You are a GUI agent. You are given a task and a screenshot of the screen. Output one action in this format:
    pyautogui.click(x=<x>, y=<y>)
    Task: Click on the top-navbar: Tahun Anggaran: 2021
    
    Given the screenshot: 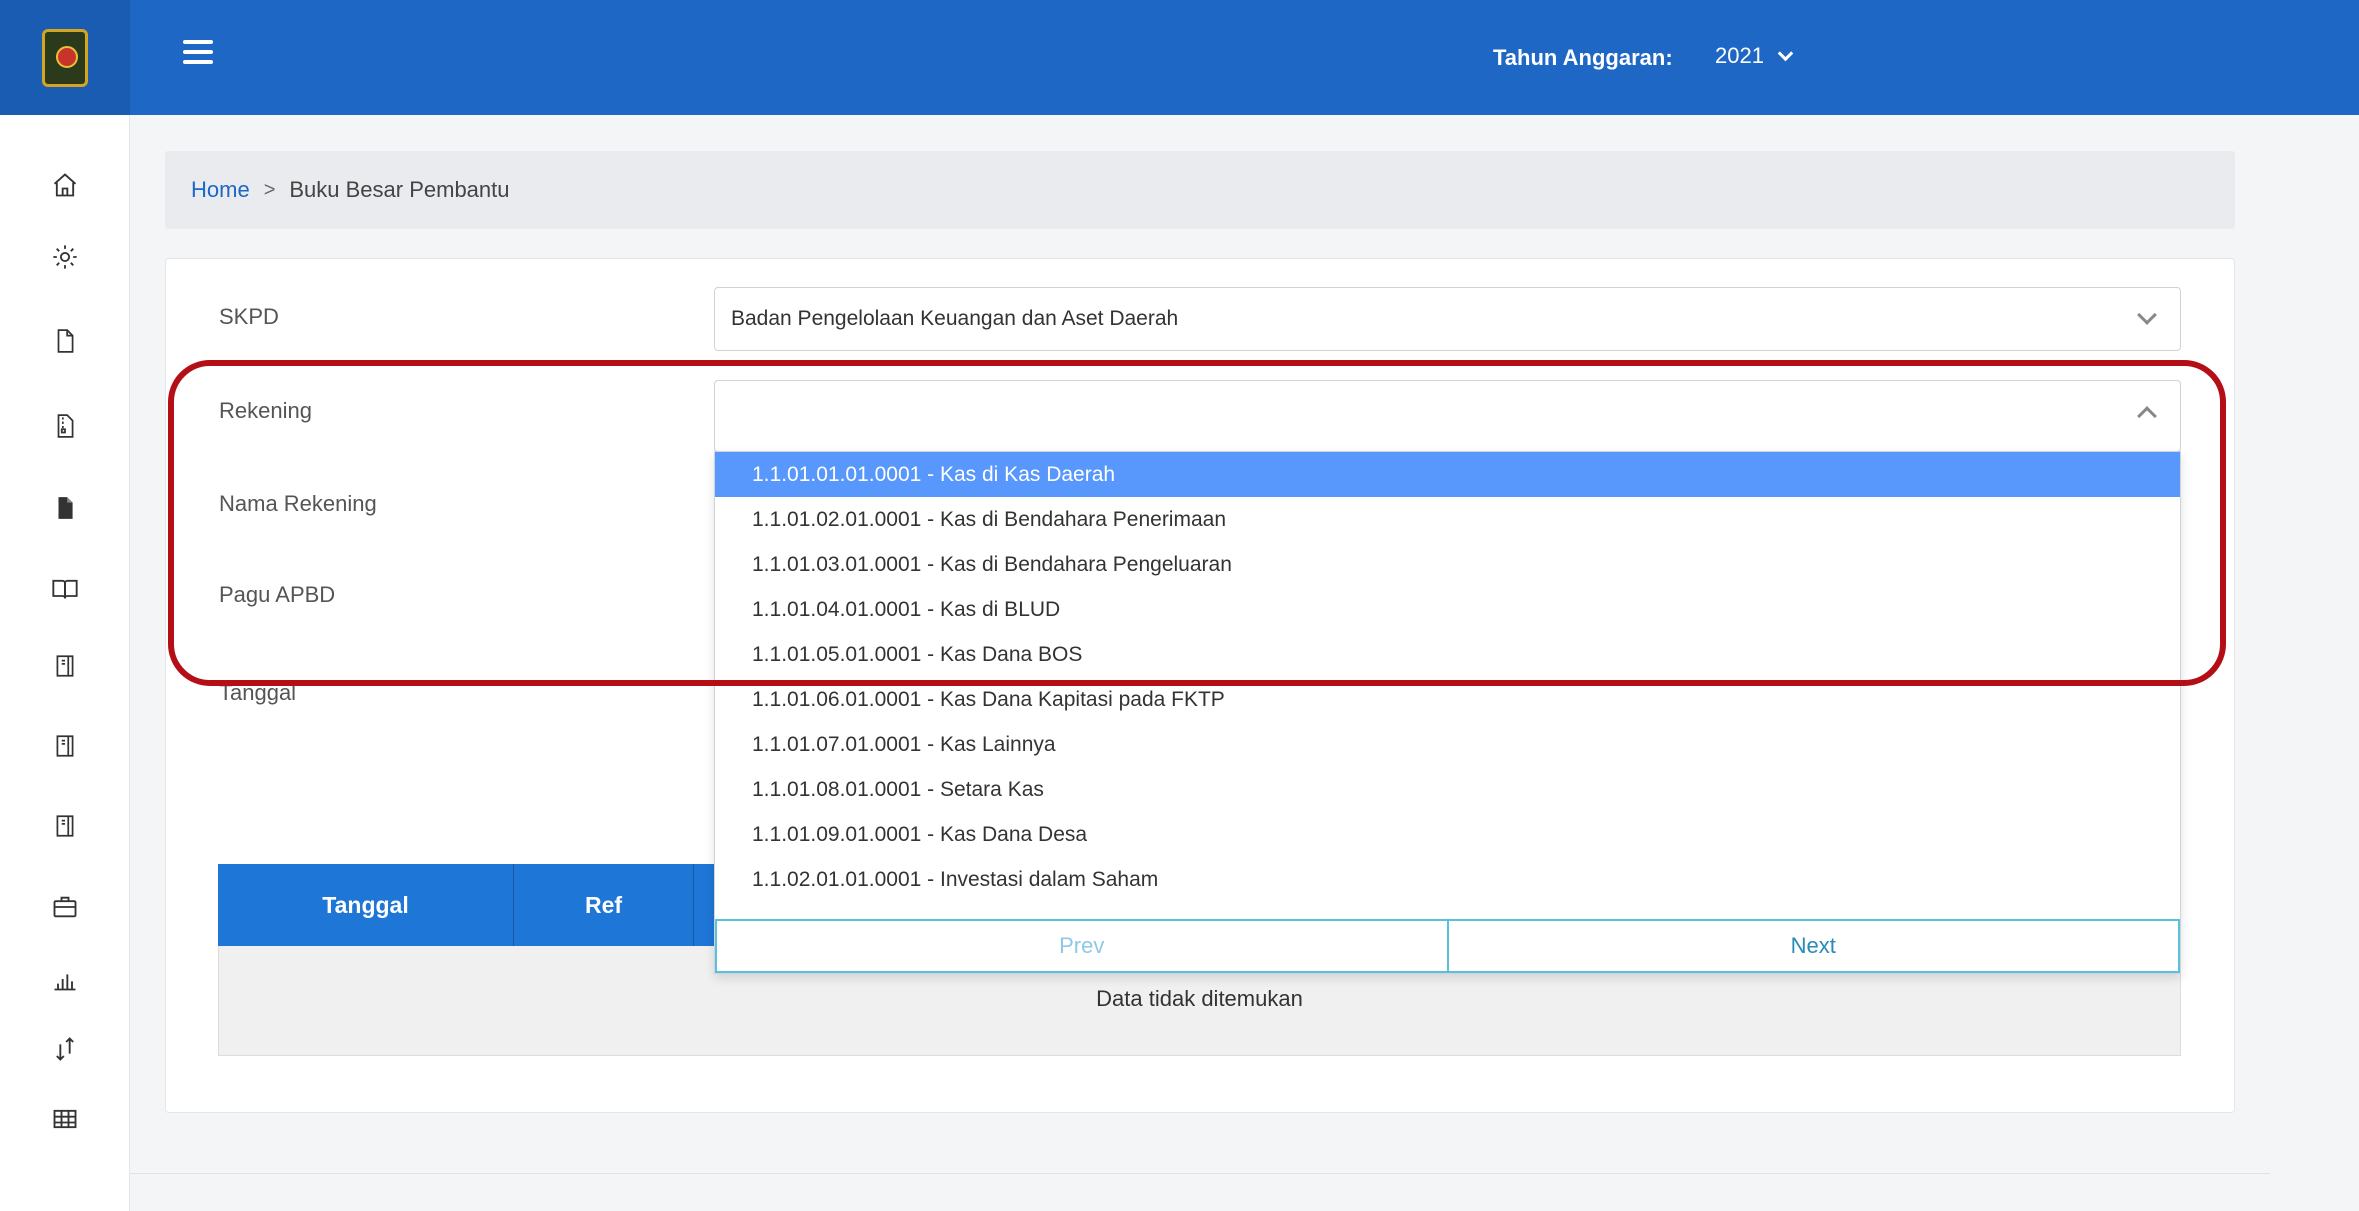 What is the action you would take?
    pyautogui.click(x=1179, y=57)
    